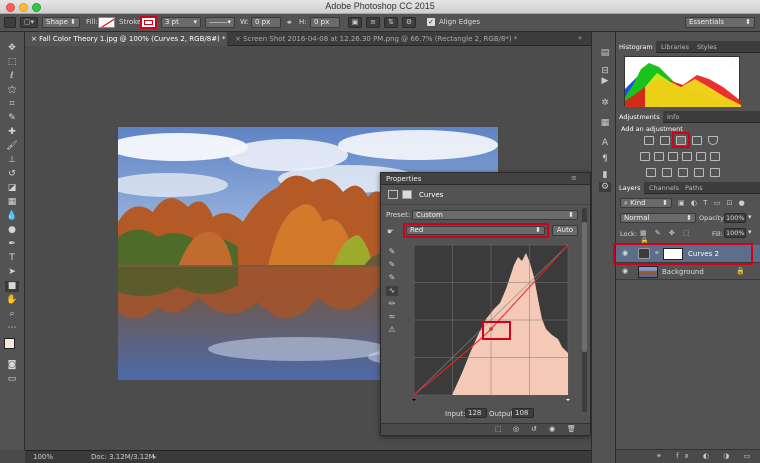 Image resolution: width=760 pixels, height=463 pixels. Describe the element at coordinates (12, 258) in the screenshot. I see `type-tool-icon: T` at that location.